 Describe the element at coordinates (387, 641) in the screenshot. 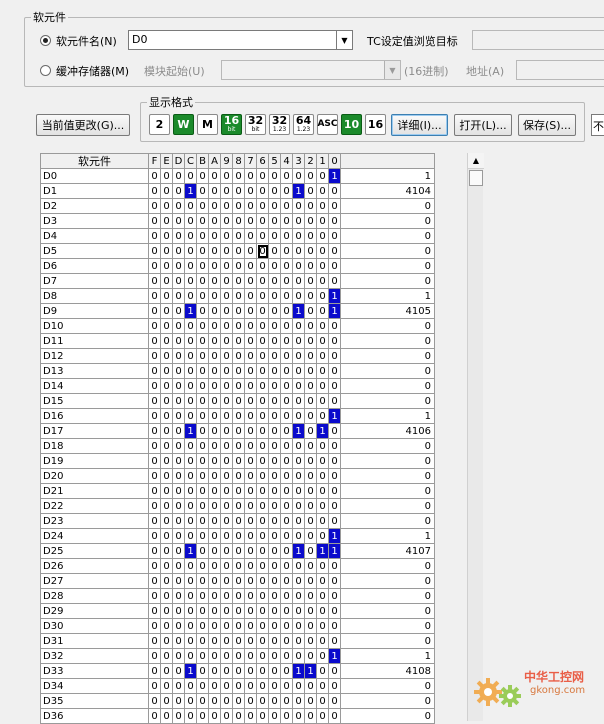

I see `value-cell: 0` at that location.